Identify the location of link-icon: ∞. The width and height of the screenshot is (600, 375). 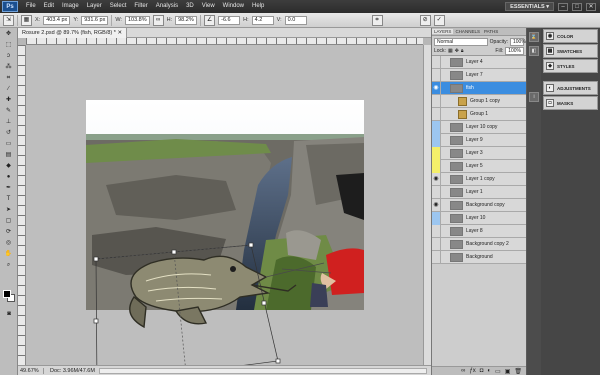
(158, 20).